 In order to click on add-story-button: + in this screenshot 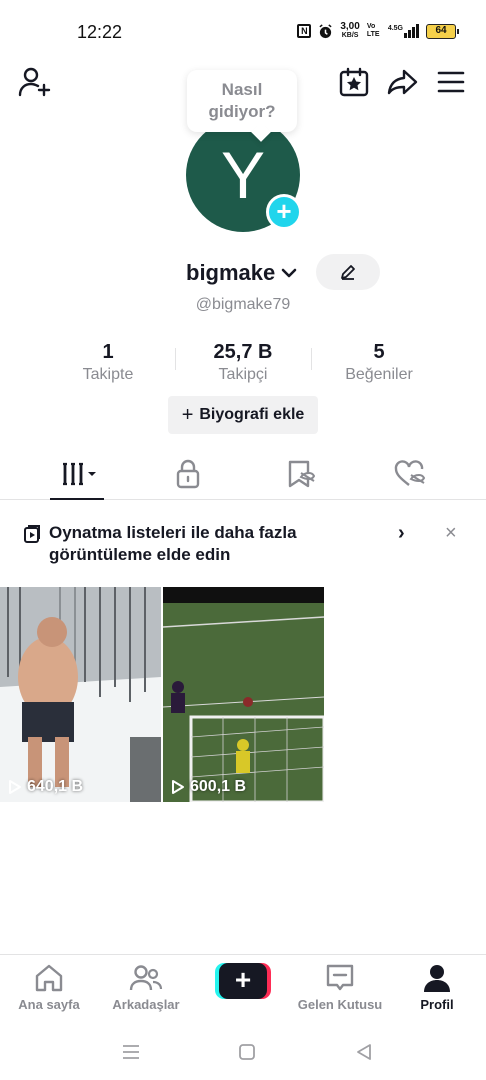, I will do `click(284, 212)`.